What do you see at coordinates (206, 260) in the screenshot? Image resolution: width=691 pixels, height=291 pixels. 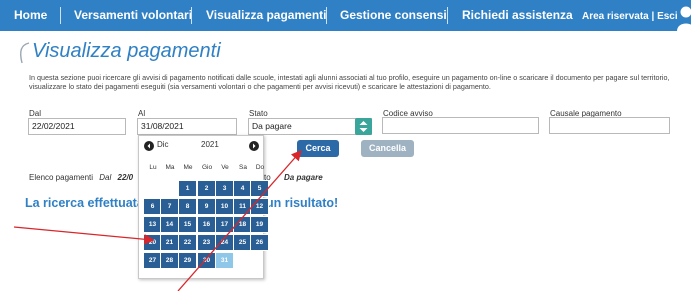 I see `calendar-day: 30` at bounding box center [206, 260].